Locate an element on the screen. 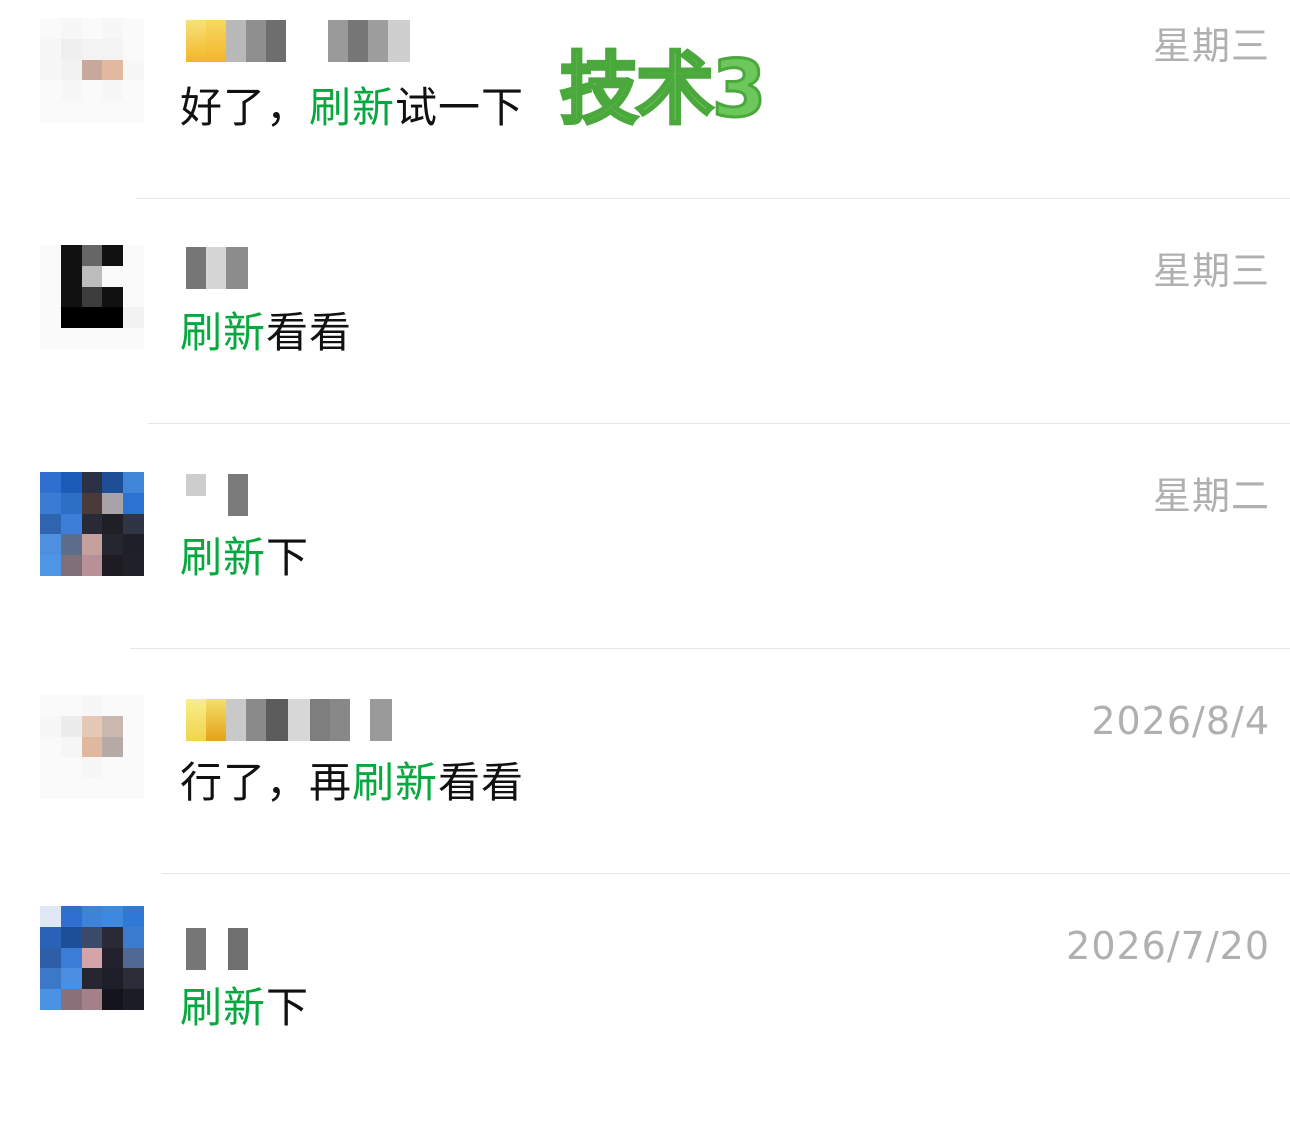 This screenshot has height=1125, width=1290. message-time: 星期二 is located at coordinates (1211, 496).